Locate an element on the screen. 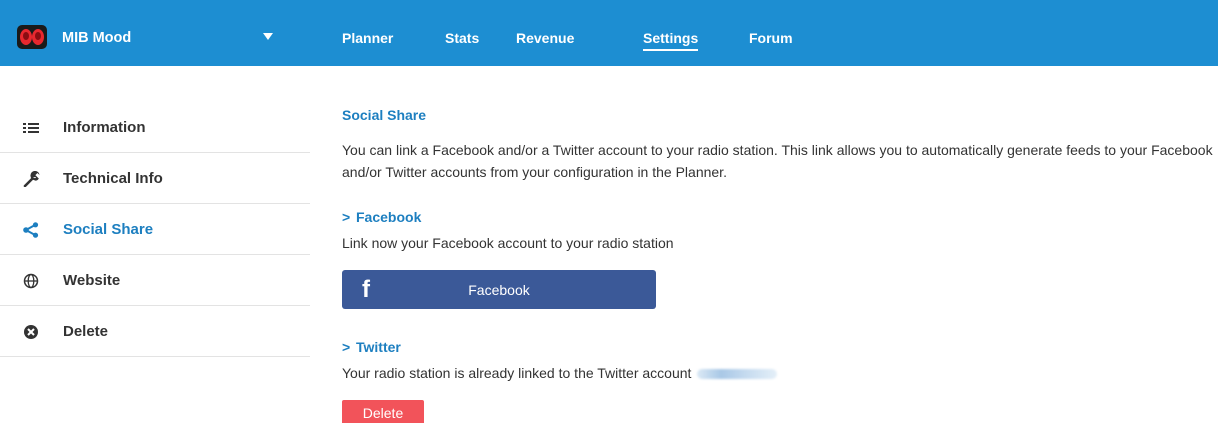  facebook-connect-button: f Facebook is located at coordinates (499, 289).